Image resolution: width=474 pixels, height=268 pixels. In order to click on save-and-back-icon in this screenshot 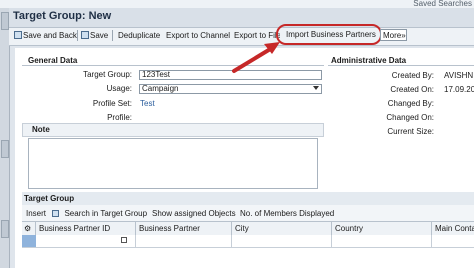, I will do `click(18, 35)`.